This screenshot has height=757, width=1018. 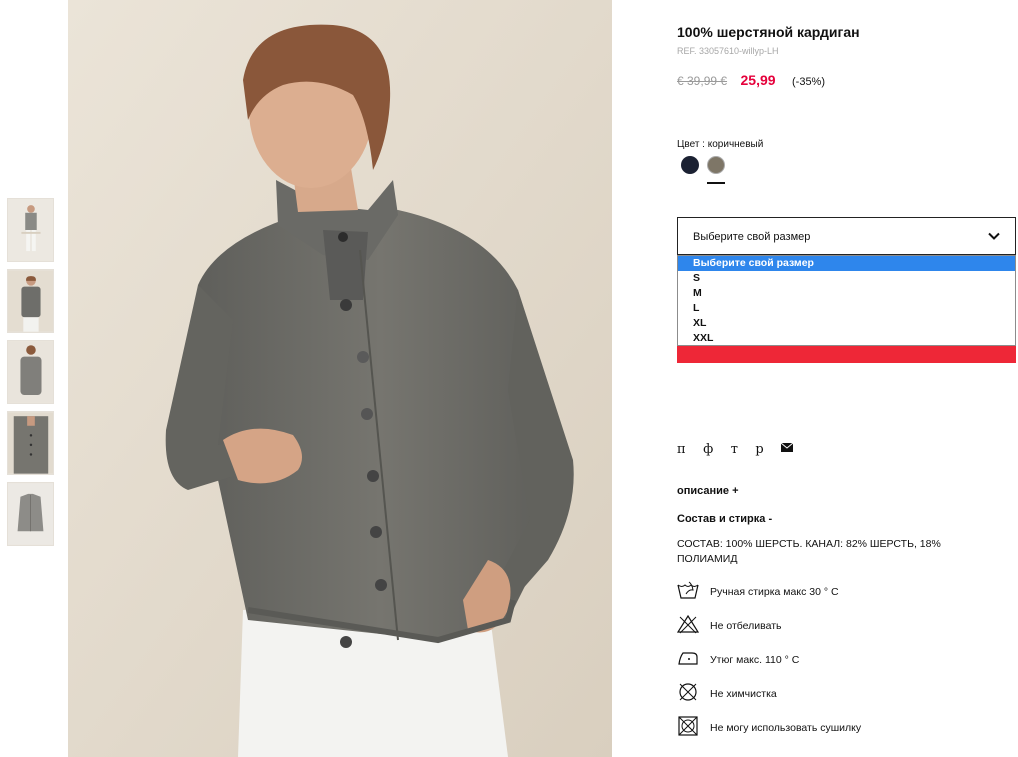 I want to click on care-text: Утюг макс. 110 ° C, so click(x=755, y=660).